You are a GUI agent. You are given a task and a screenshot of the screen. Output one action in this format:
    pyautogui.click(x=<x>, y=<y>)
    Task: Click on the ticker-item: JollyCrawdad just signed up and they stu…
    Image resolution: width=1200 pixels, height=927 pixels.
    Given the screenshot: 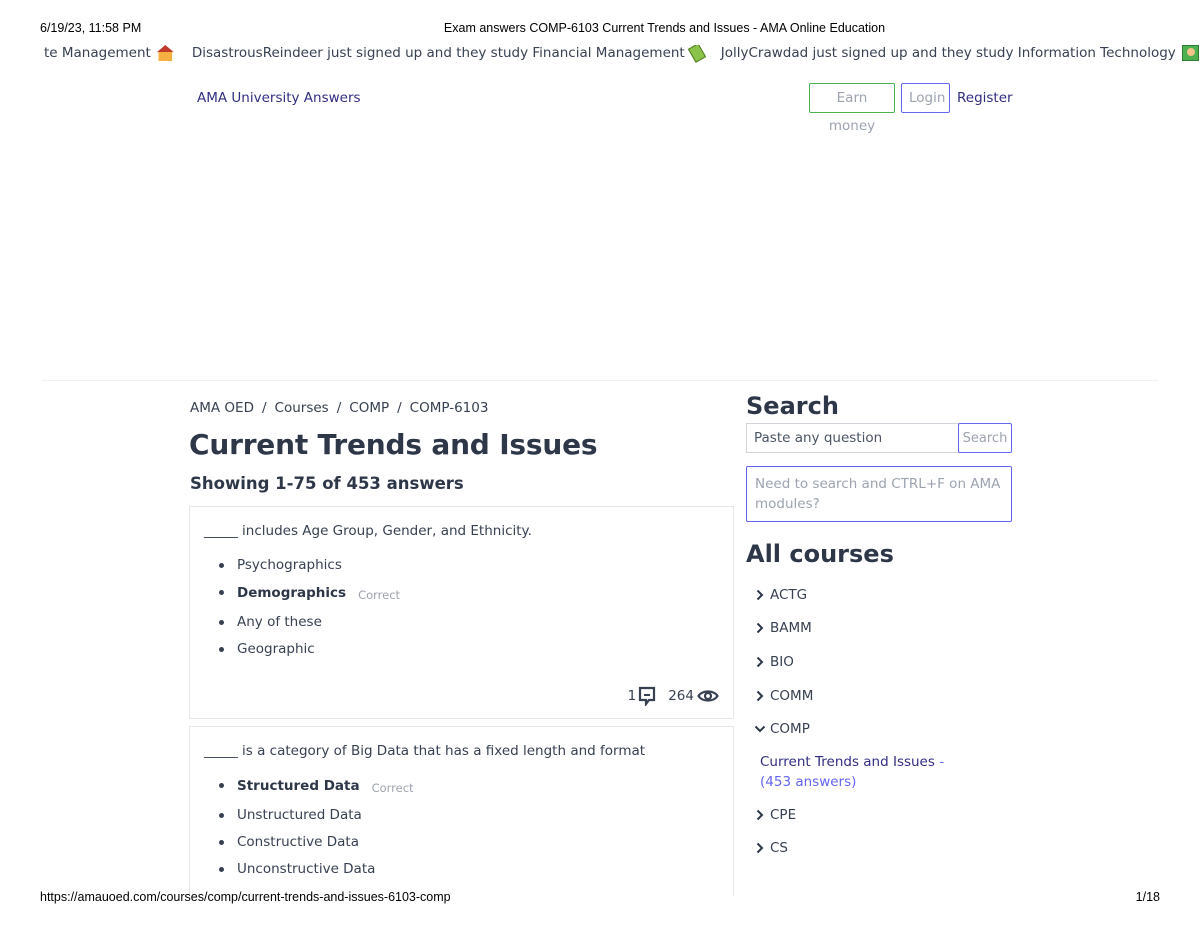 What is the action you would take?
    pyautogui.click(x=960, y=53)
    